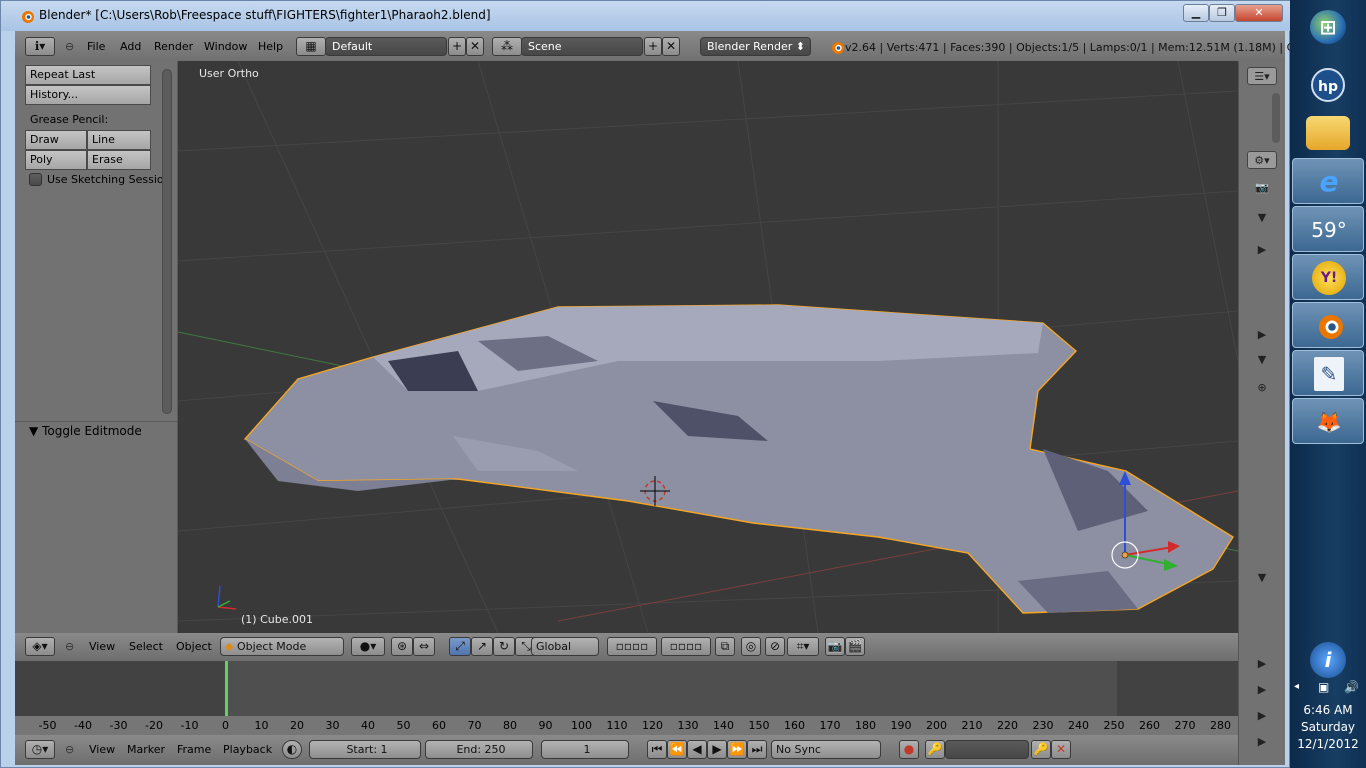  Describe the element at coordinates (1262, 218) in the screenshot. I see `collapse-arrow-icon: ▼` at that location.